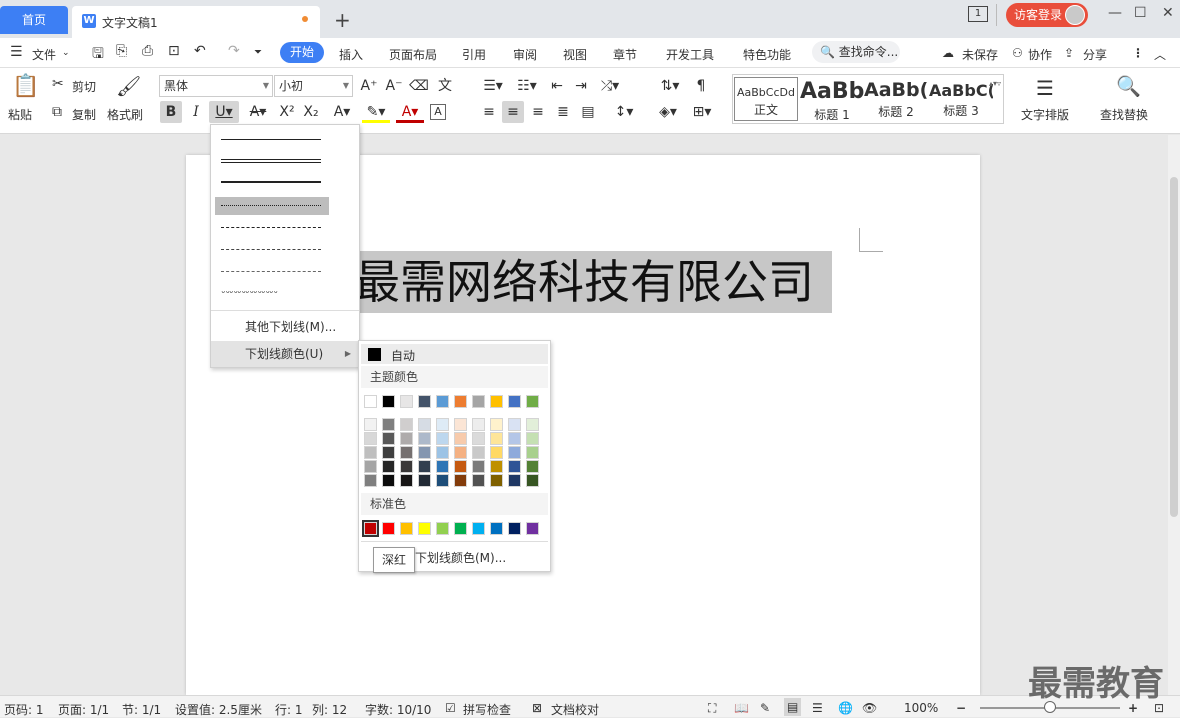 The height and width of the screenshot is (718, 1180). What do you see at coordinates (701, 86) in the screenshot?
I see `show-marks-icon: ¶` at bounding box center [701, 86].